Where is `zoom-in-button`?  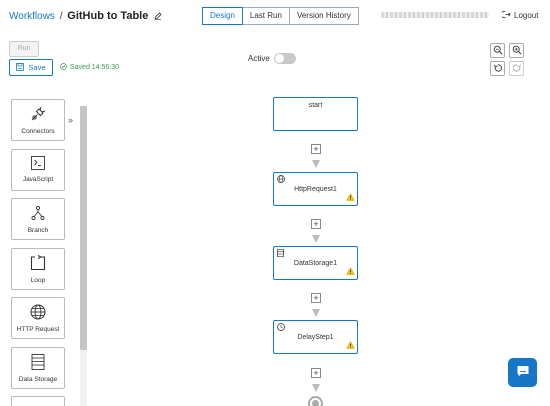
zoom-in-button is located at coordinates (516, 50).